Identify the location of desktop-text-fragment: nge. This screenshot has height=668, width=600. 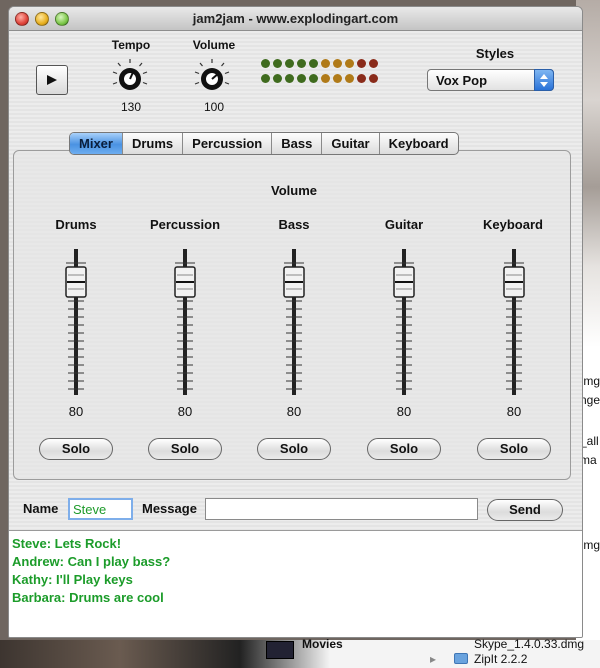
(590, 400).